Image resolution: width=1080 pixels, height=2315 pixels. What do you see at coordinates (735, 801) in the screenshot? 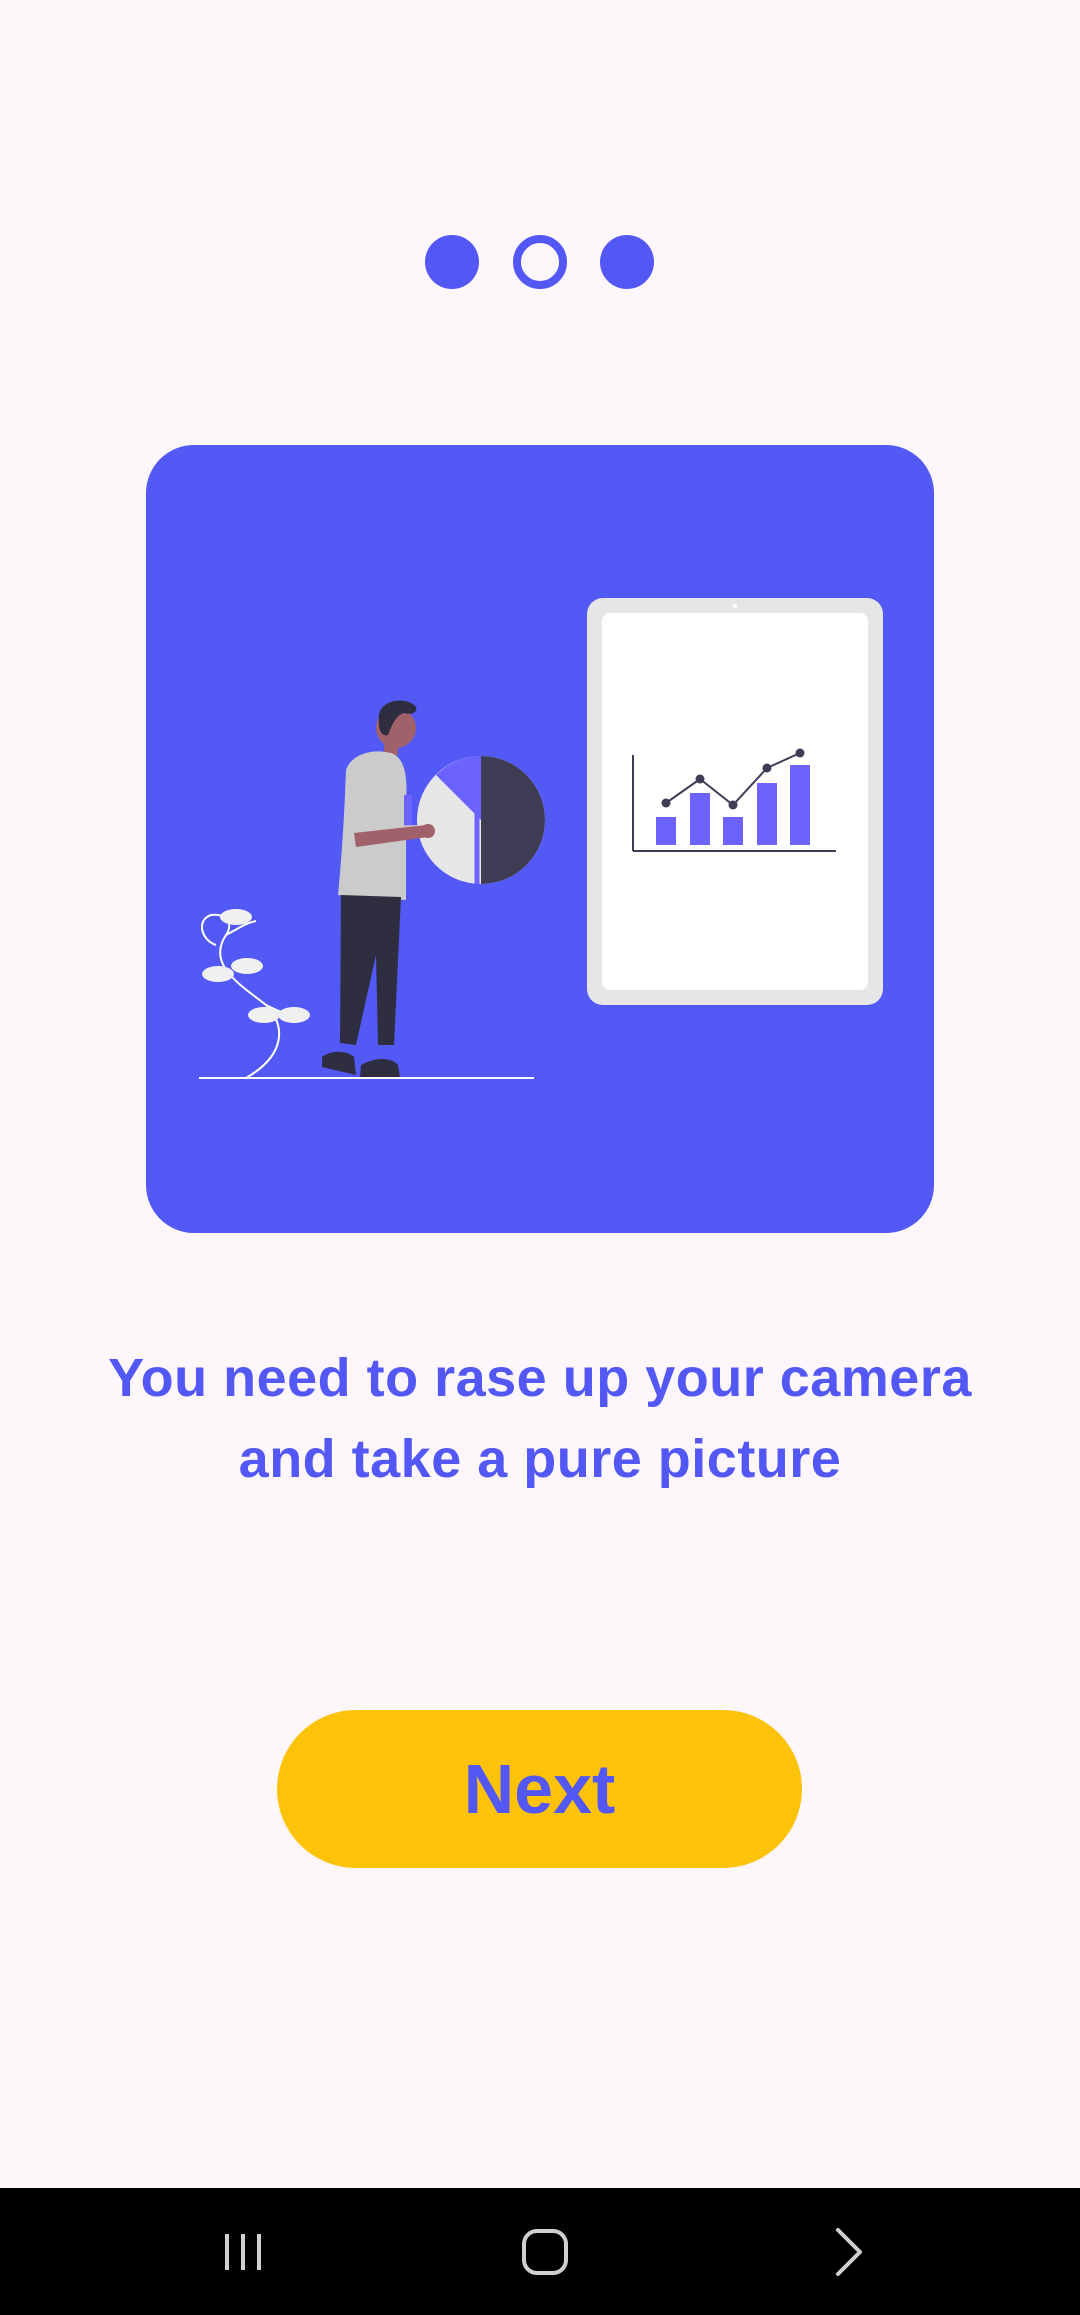
I see `tablet-illustration` at bounding box center [735, 801].